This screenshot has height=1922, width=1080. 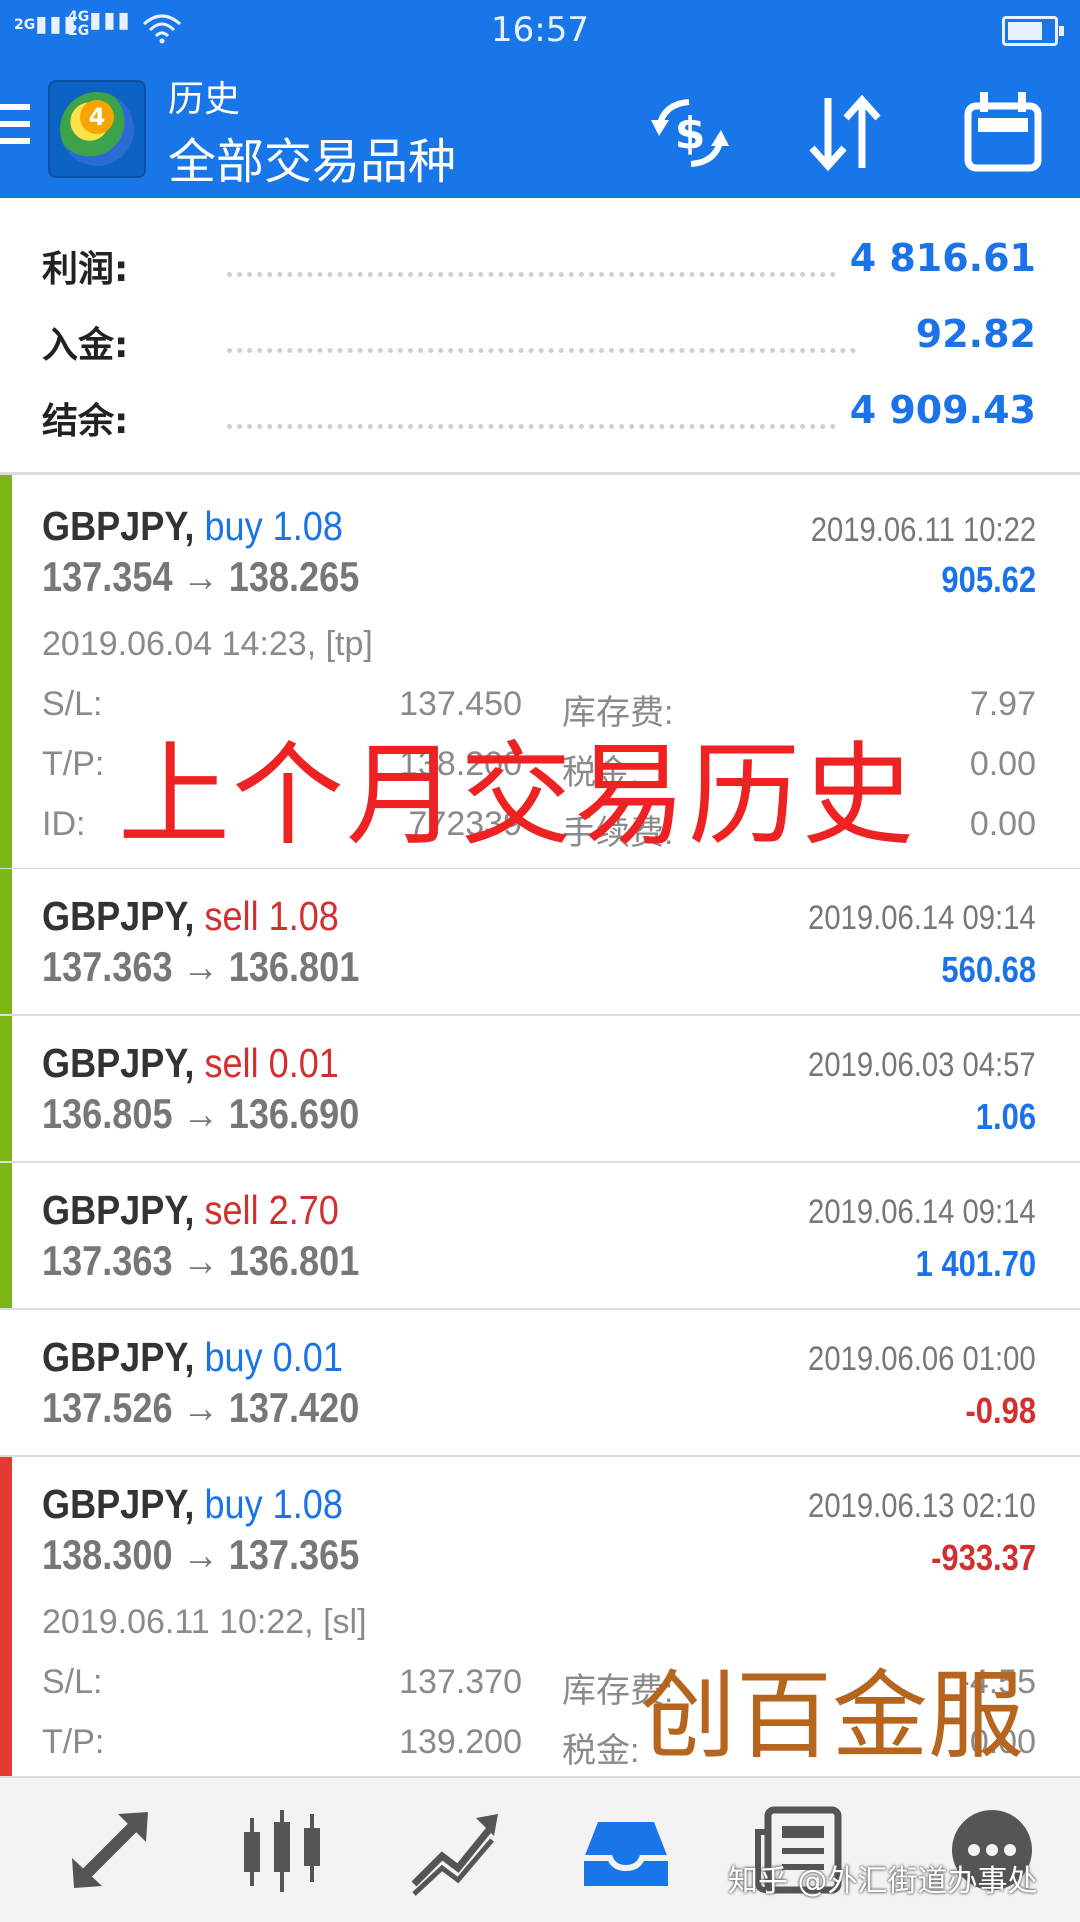 What do you see at coordinates (1003, 133) in the screenshot?
I see `calendar-icon` at bounding box center [1003, 133].